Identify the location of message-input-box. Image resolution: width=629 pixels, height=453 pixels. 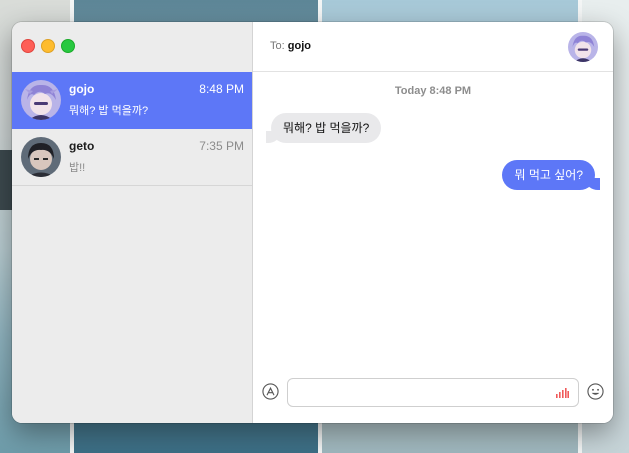
(433, 392).